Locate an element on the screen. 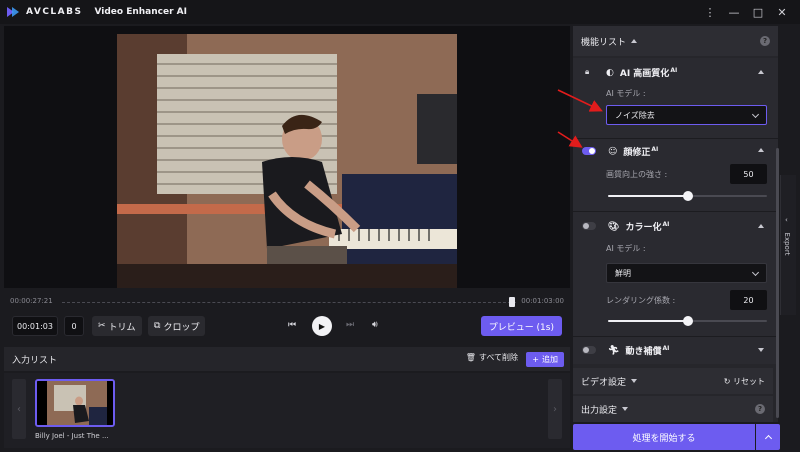 The width and height of the screenshot is (800, 452). current-time-field: 00:01:03 is located at coordinates (35, 326).